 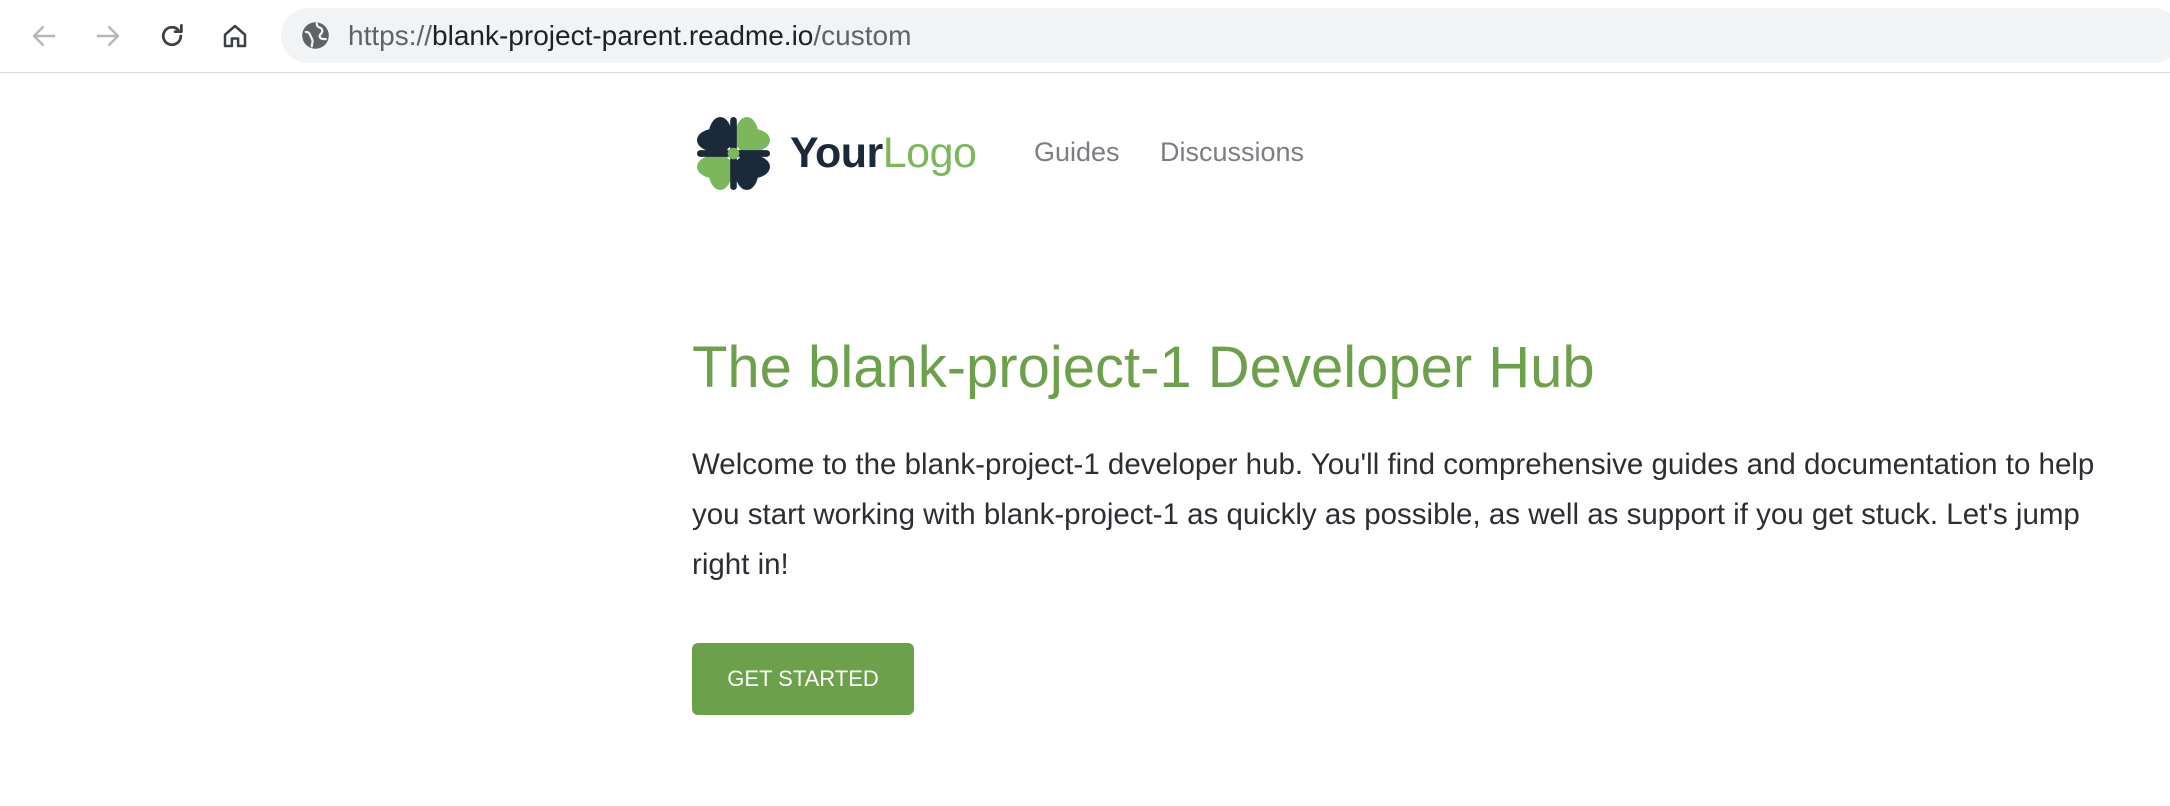 I want to click on back-arrow-icon, so click(x=44, y=36).